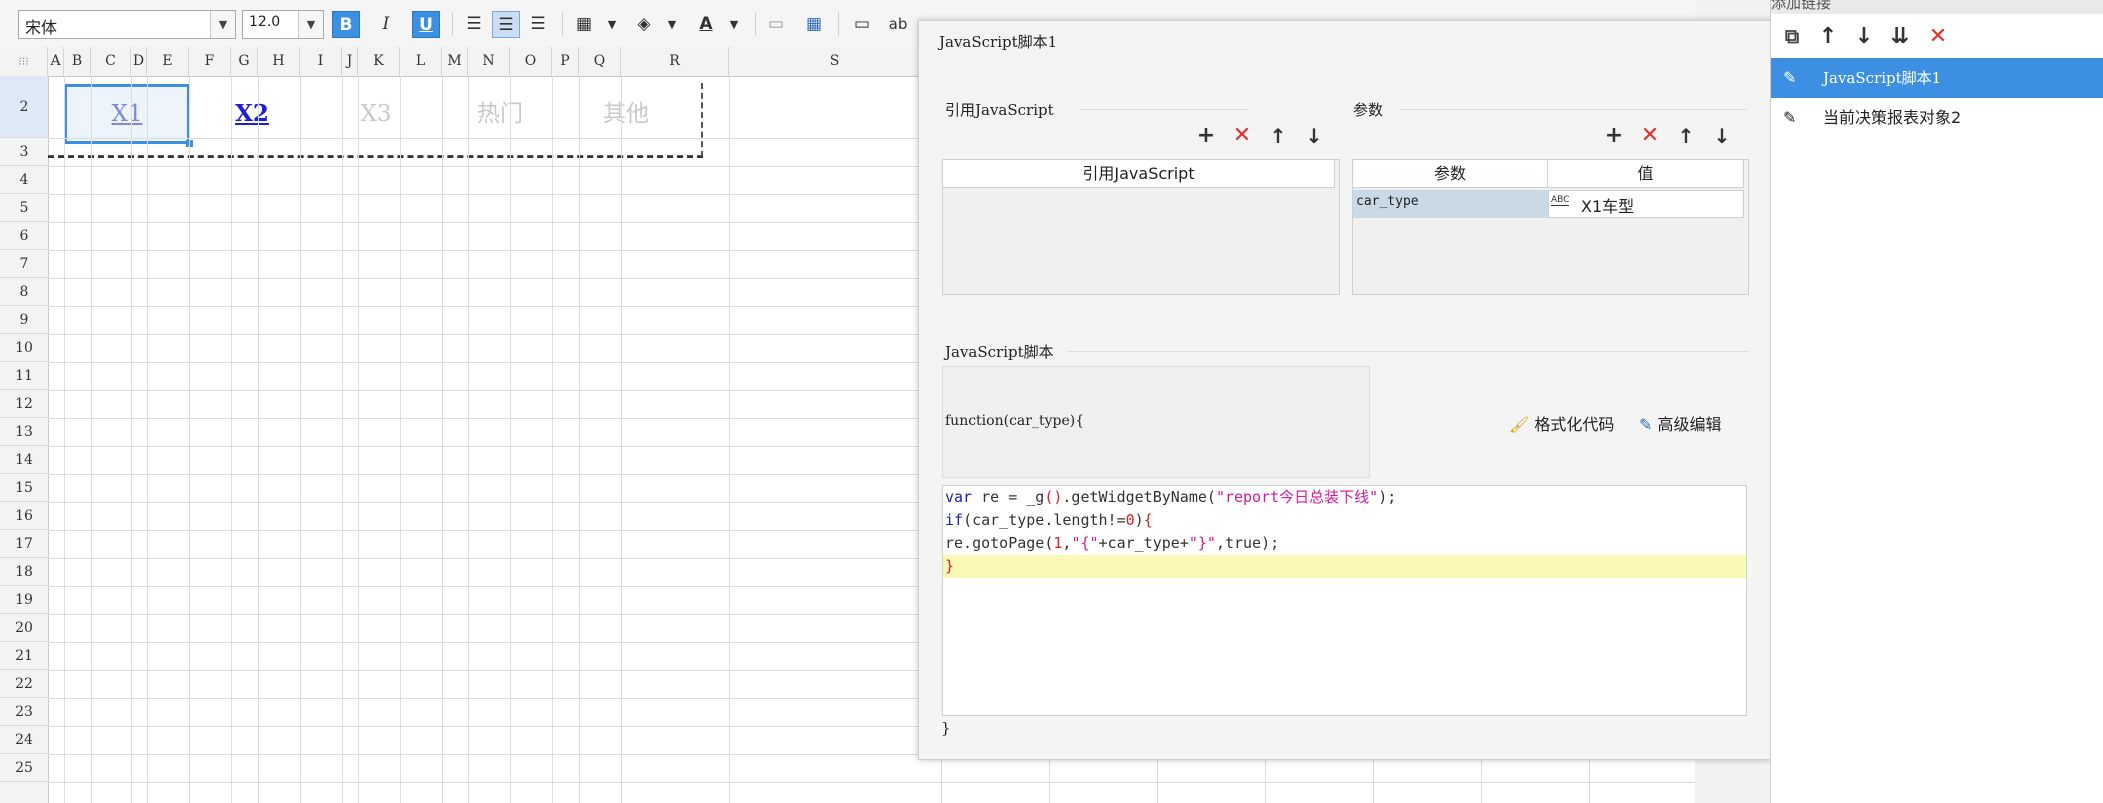 This screenshot has width=2103, height=803. I want to click on column-header-i: I, so click(321, 61).